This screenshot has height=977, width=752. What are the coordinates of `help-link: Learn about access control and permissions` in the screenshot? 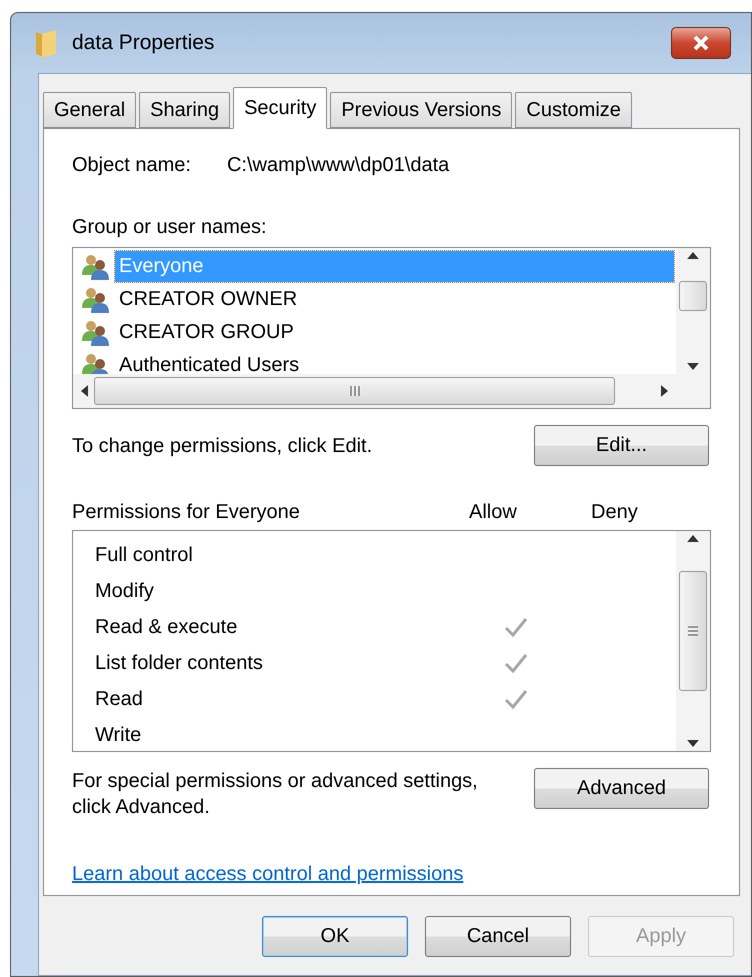 It's located at (268, 874).